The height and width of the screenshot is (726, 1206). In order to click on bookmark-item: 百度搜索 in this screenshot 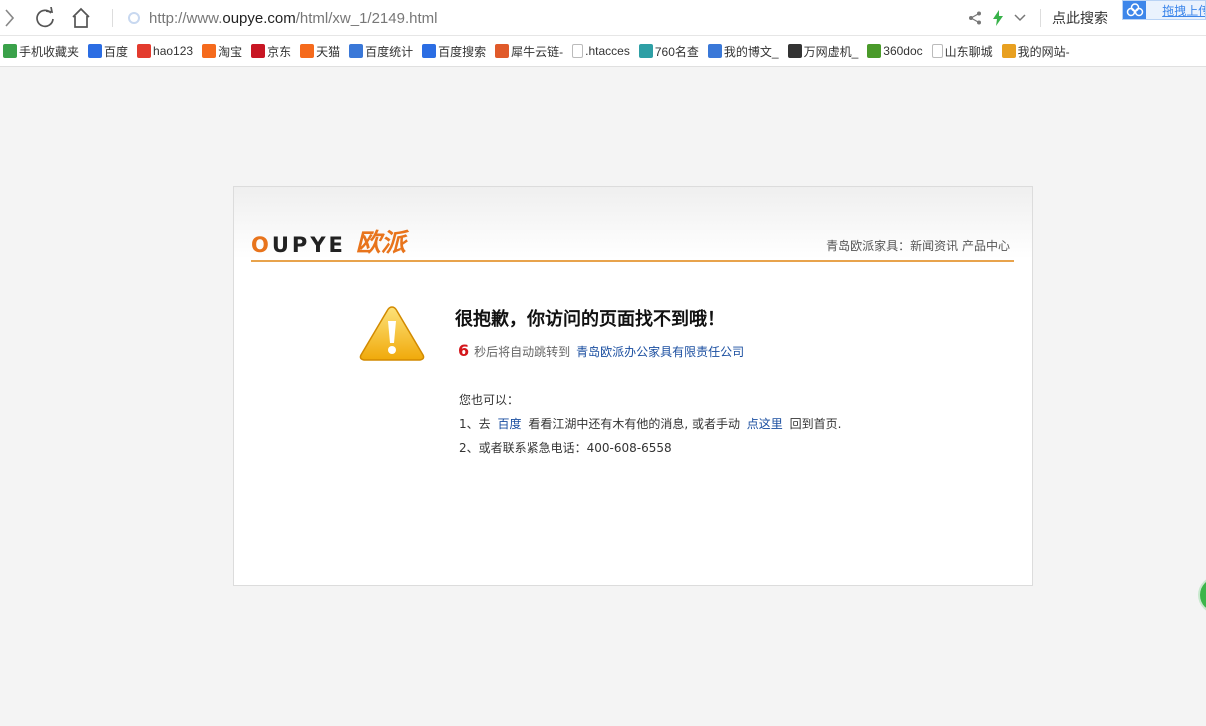, I will do `click(454, 51)`.